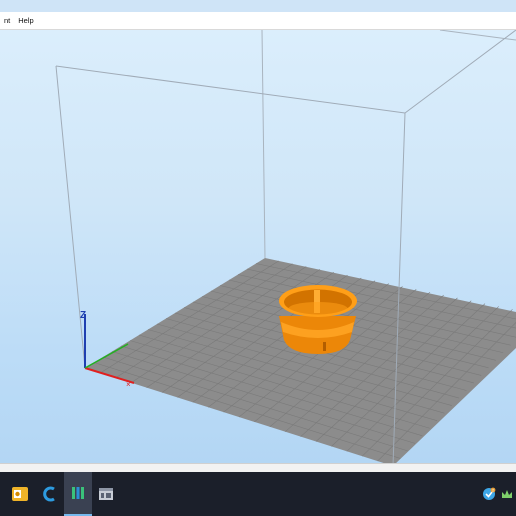  What do you see at coordinates (489, 494) in the screenshot?
I see `update-badge-icon: 2` at bounding box center [489, 494].